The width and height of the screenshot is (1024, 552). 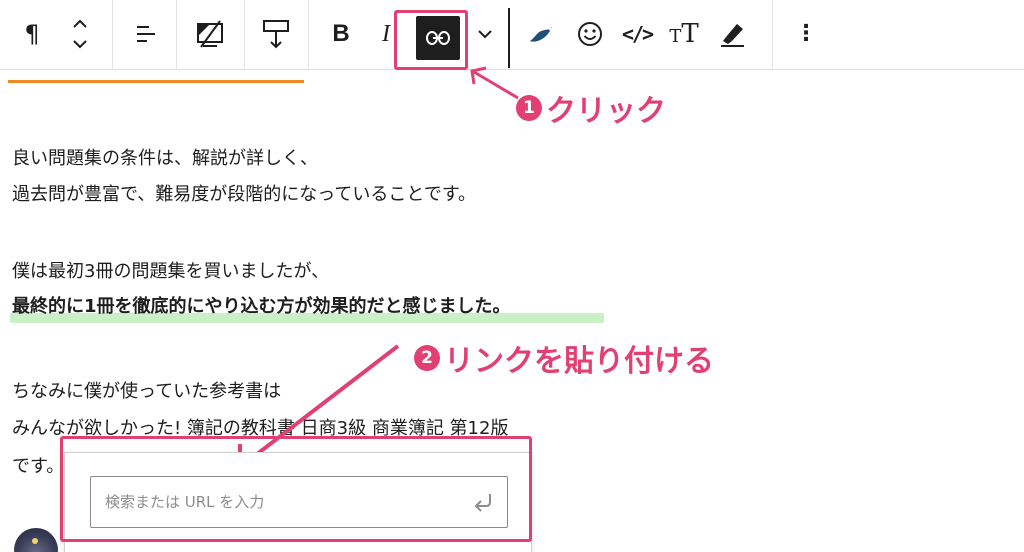 What do you see at coordinates (165, 158) in the screenshot?
I see `paragraph-line: 良い問題集の条件は、解説が詳しく、` at bounding box center [165, 158].